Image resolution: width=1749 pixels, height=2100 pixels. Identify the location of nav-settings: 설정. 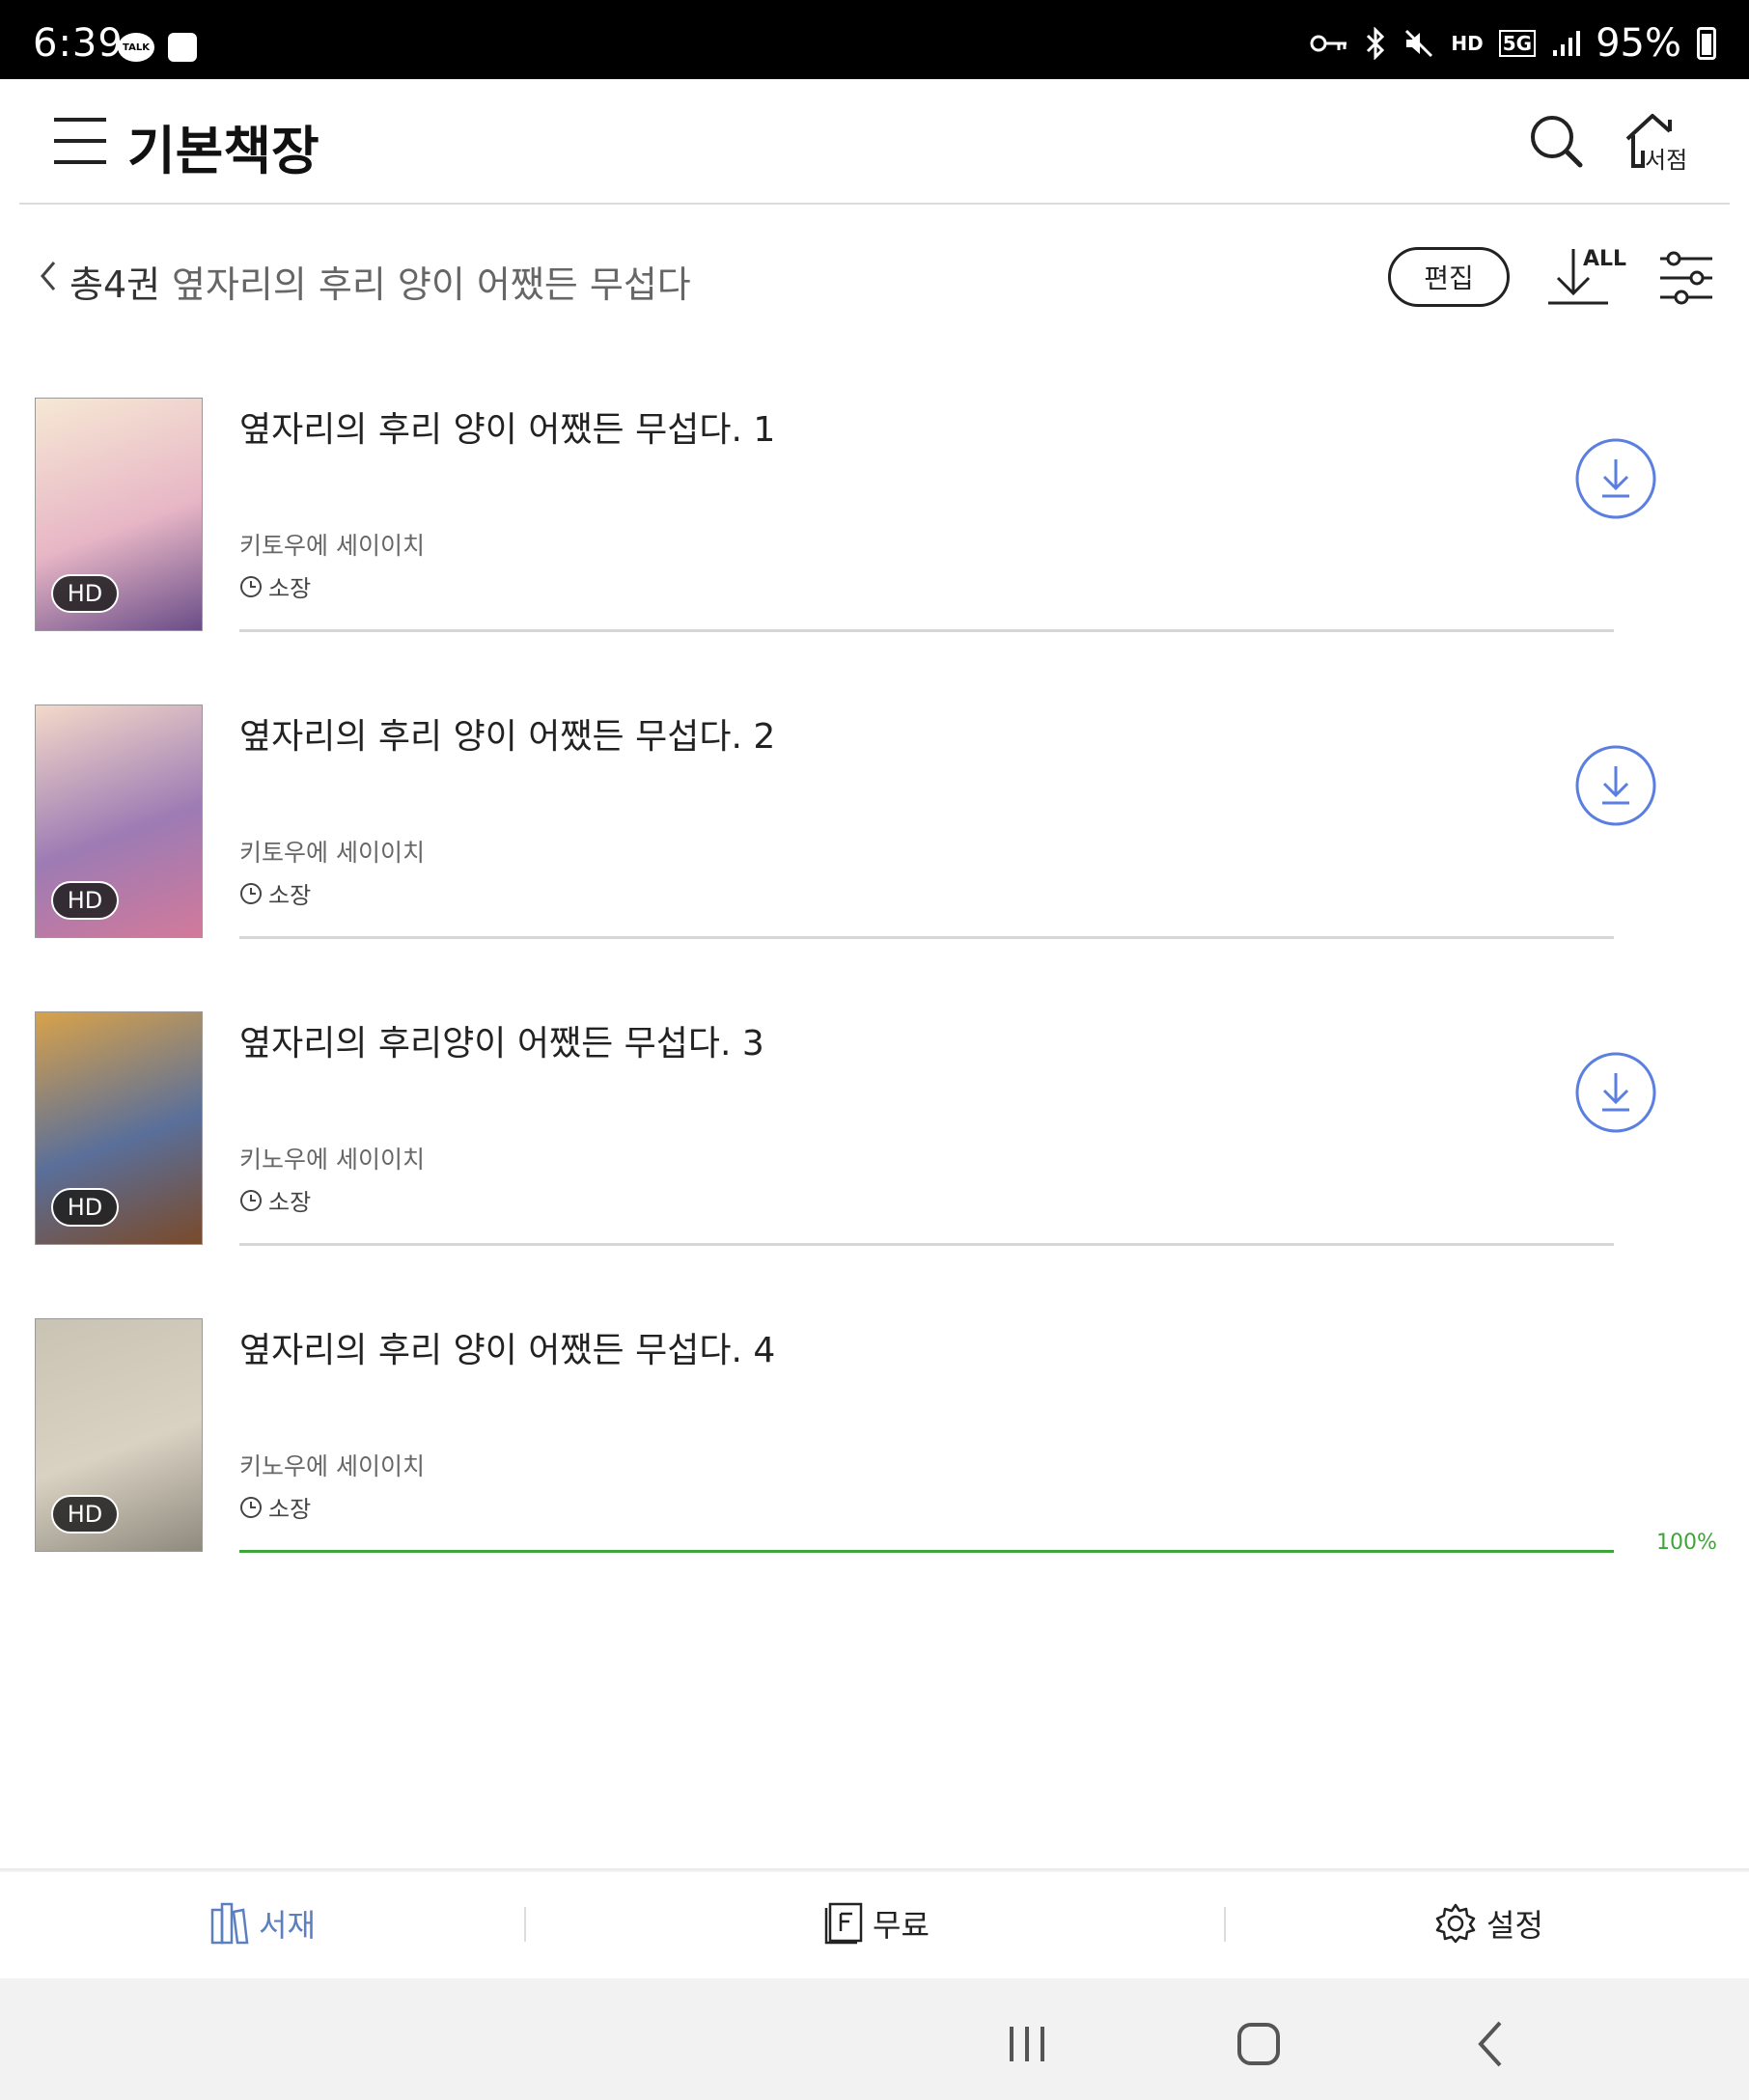
(1488, 1923).